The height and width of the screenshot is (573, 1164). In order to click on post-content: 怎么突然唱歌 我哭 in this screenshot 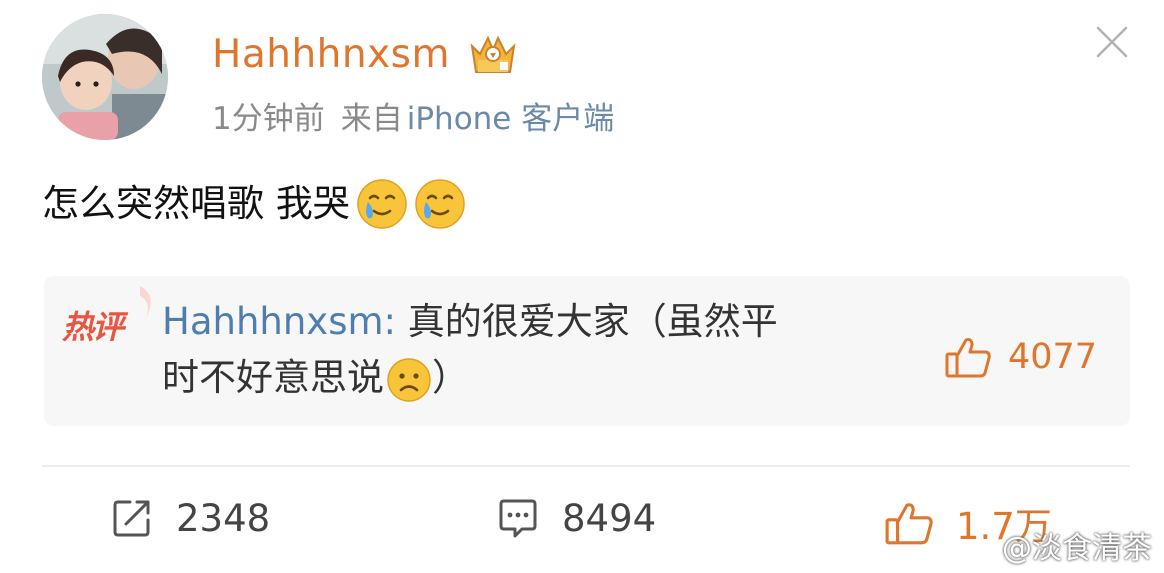, I will do `click(254, 204)`.